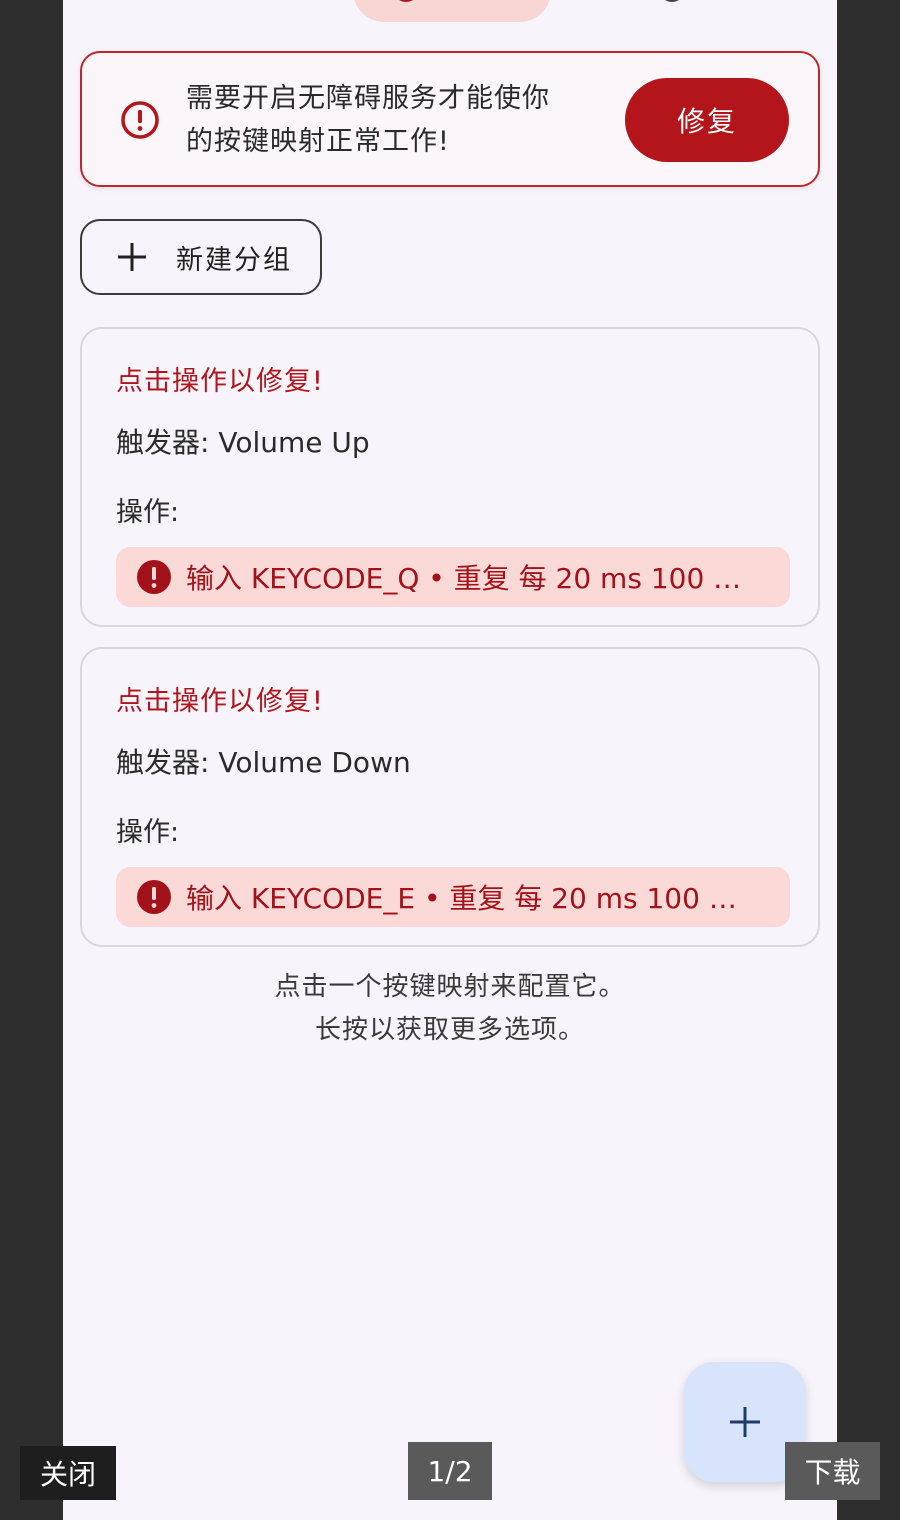 The height and width of the screenshot is (1520, 900). What do you see at coordinates (449, 1030) in the screenshot?
I see `usage-hint-line-2: 长按以获取更多选项。` at bounding box center [449, 1030].